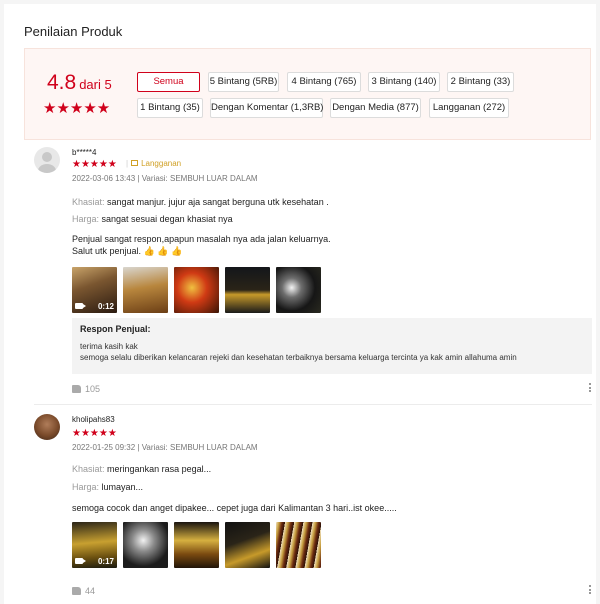 The width and height of the screenshot is (600, 604). Describe the element at coordinates (168, 82) in the screenshot. I see `filter-all-button: Semua` at that location.